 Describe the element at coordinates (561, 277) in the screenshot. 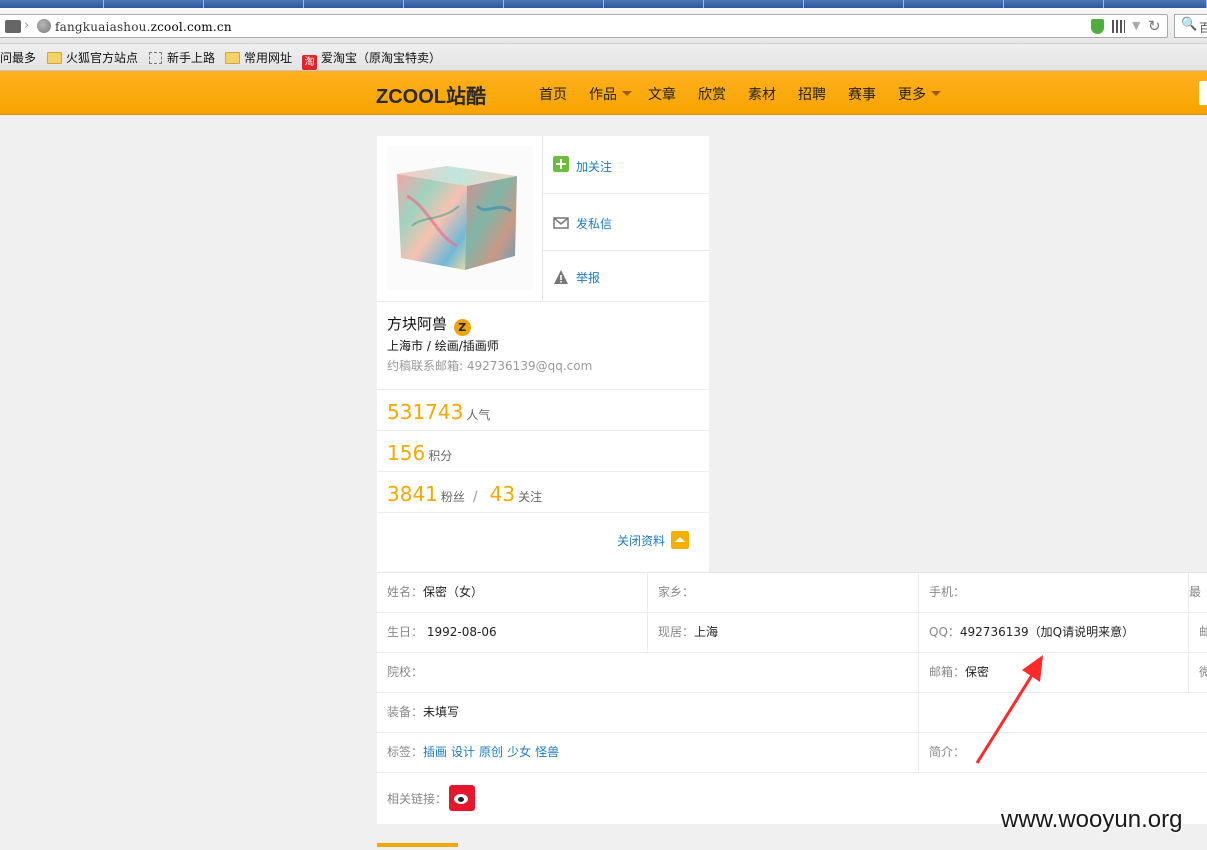

I see `warning-icon` at that location.